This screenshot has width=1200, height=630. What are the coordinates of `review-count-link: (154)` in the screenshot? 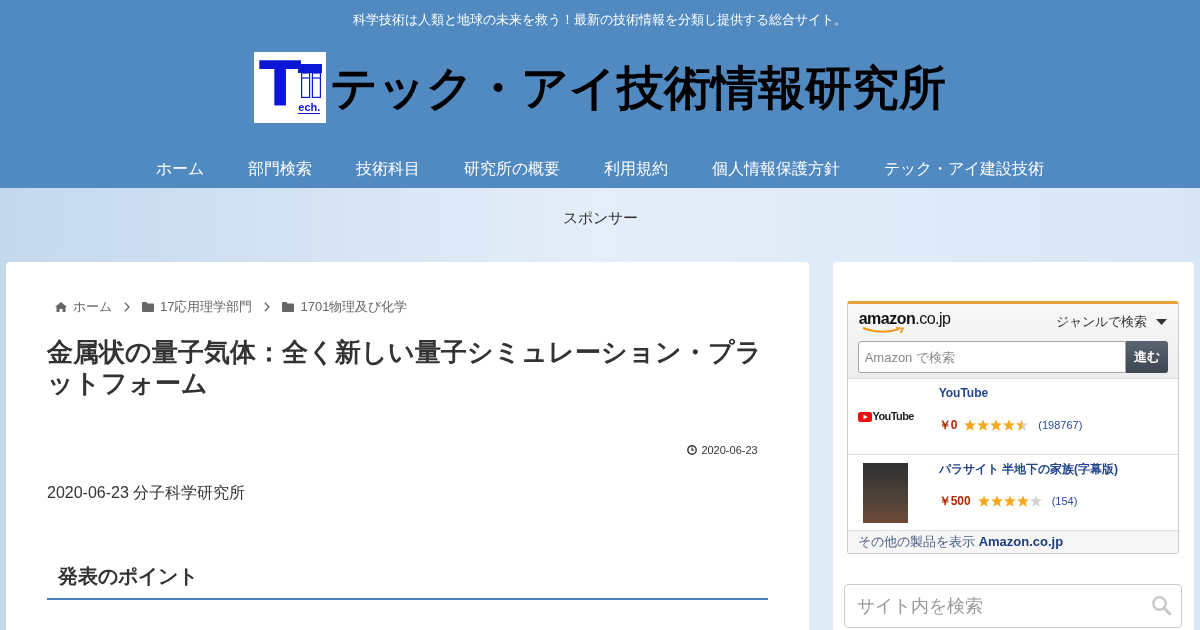 It's located at (1064, 501).